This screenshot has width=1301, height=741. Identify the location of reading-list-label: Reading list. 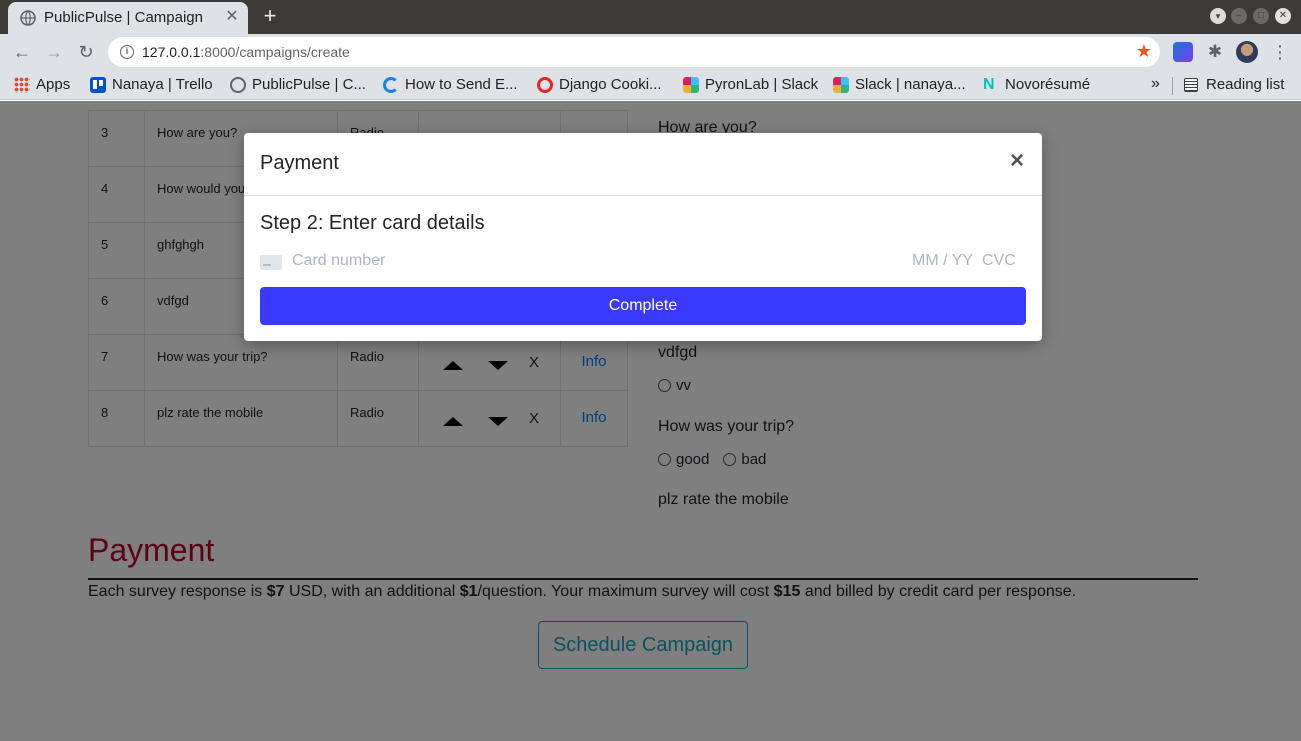
(1245, 84).